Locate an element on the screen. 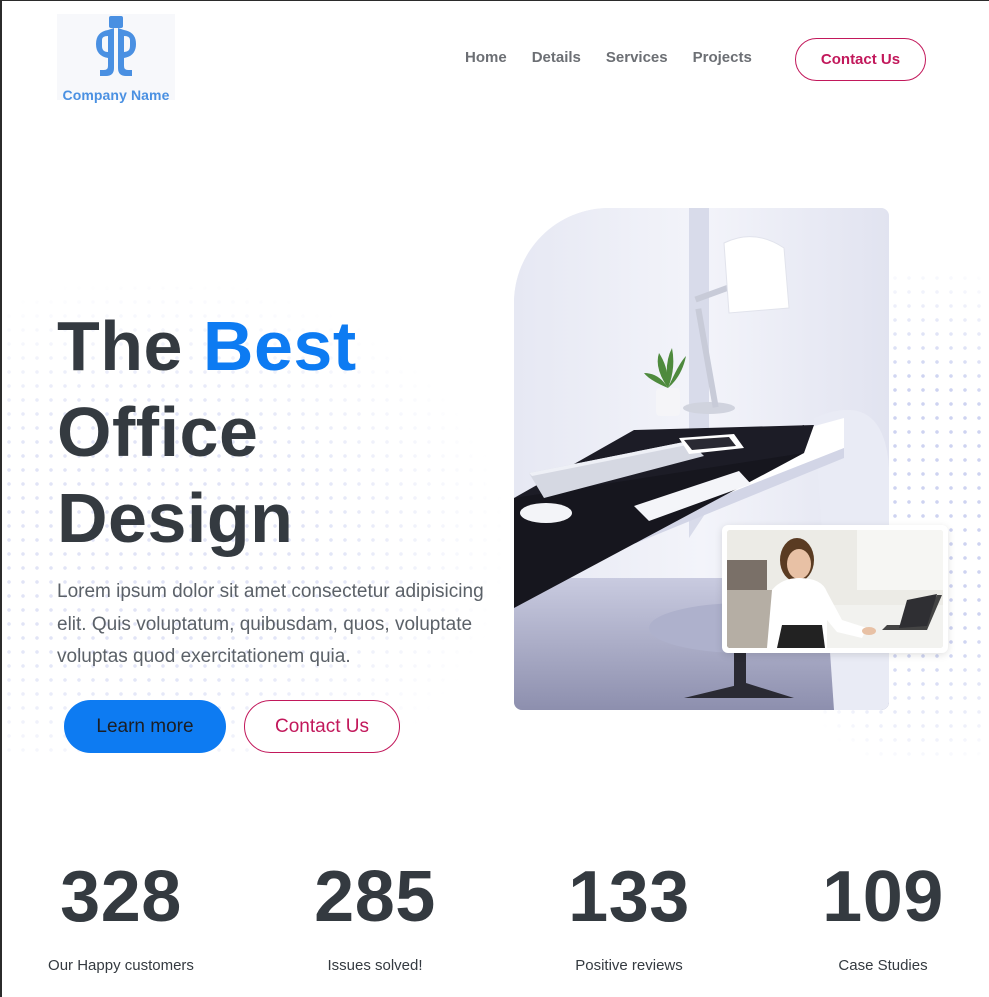 The height and width of the screenshot is (997, 989). nav-item-home: Home is located at coordinates (486, 57).